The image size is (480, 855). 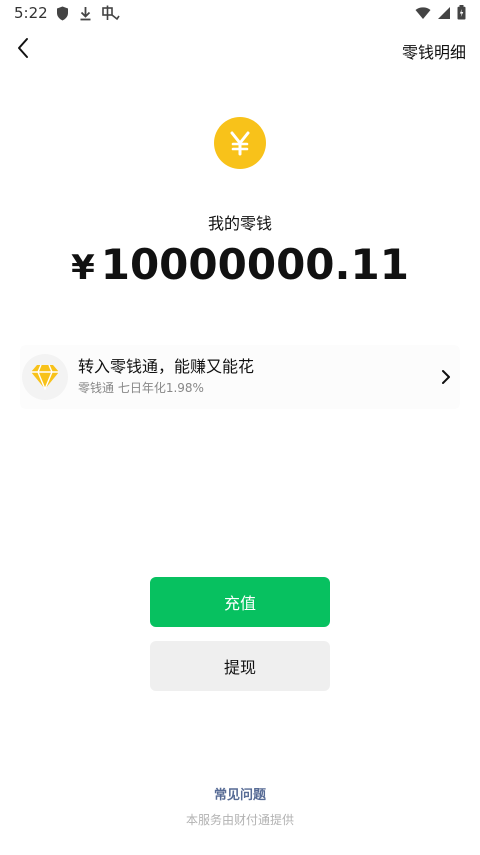 What do you see at coordinates (240, 14) in the screenshot?
I see `status-bar: 5:22` at bounding box center [240, 14].